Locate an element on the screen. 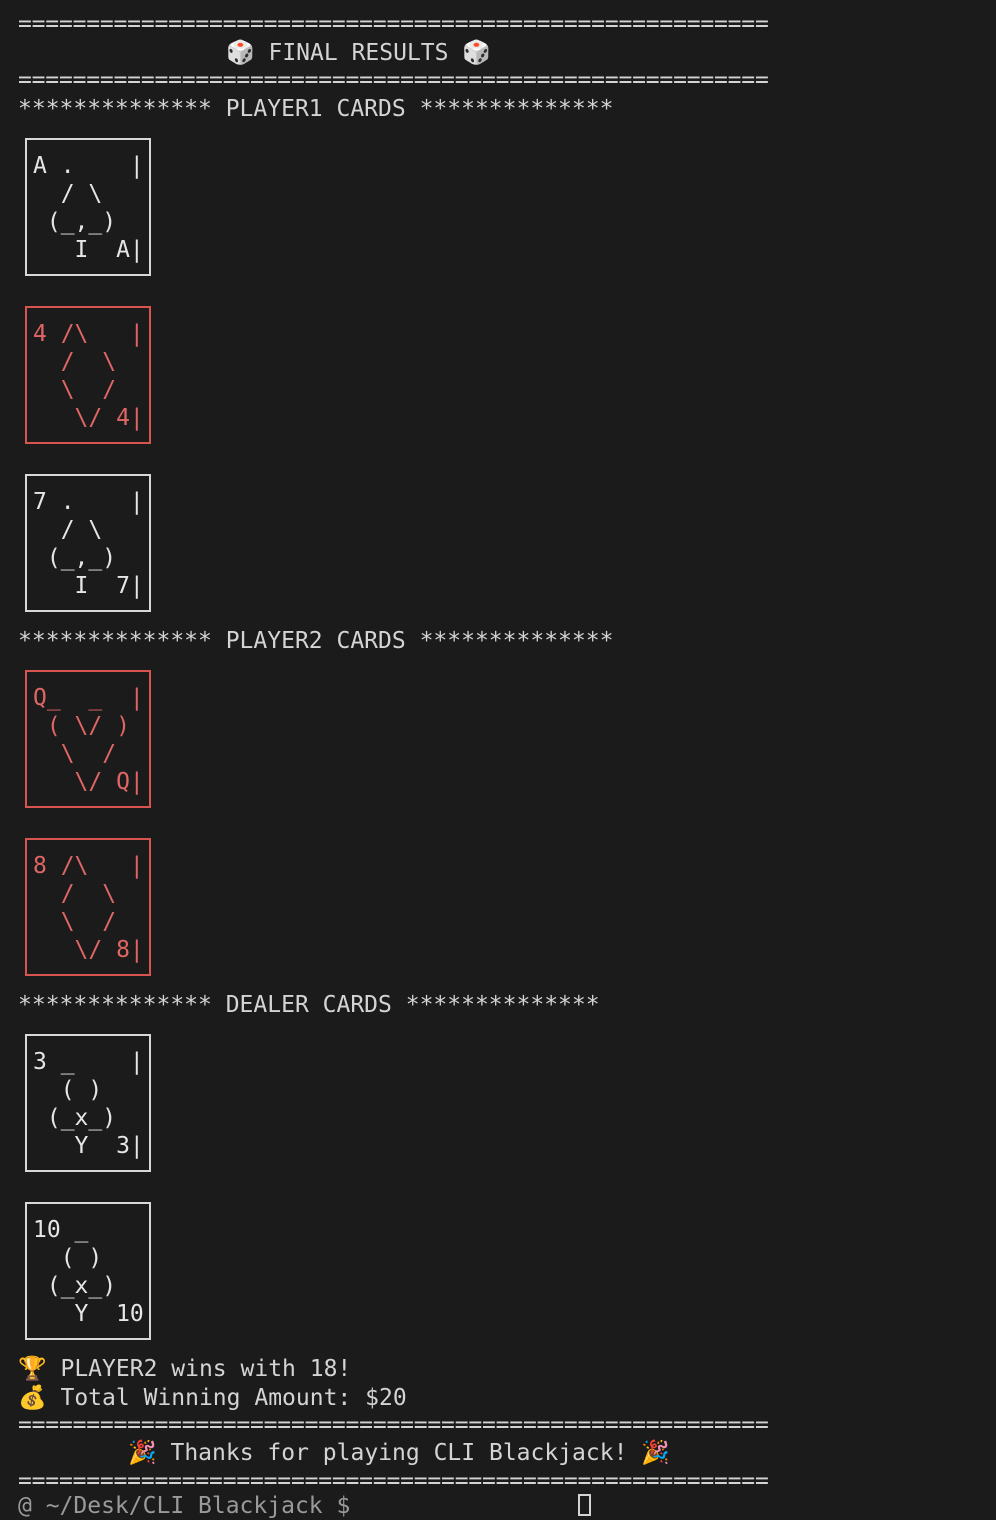 This screenshot has height=1520, width=996. card-queen-of-hearts: Q_ _ | ( \/ ) \ / \/ Q| is located at coordinates (88, 739).